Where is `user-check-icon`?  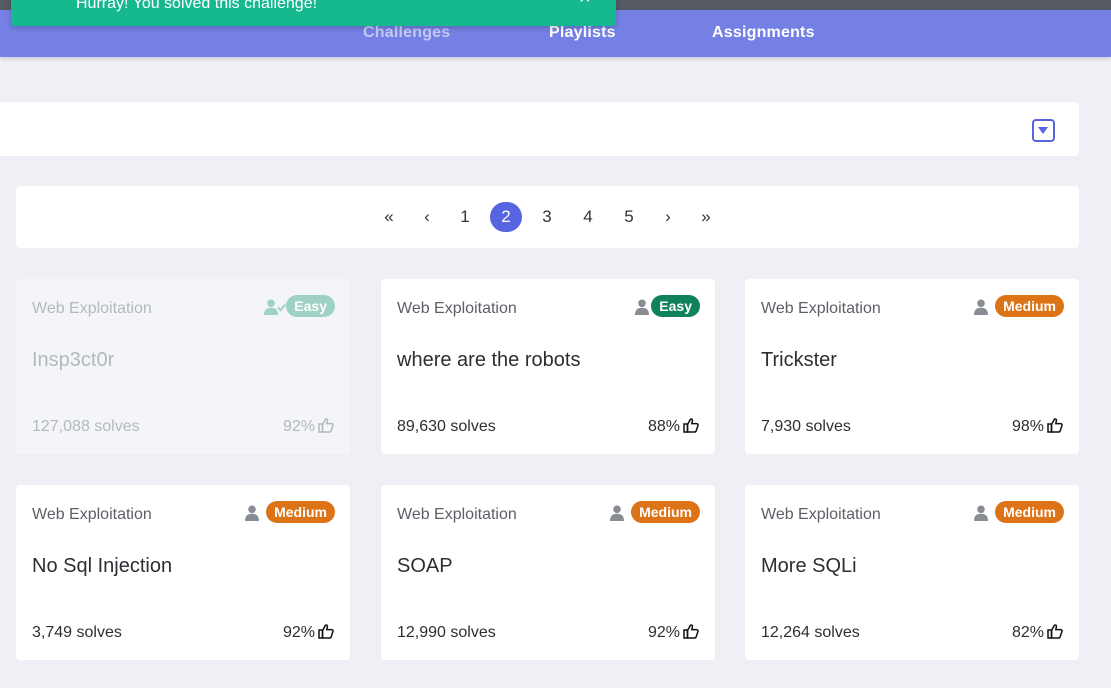
user-check-icon is located at coordinates (275, 307).